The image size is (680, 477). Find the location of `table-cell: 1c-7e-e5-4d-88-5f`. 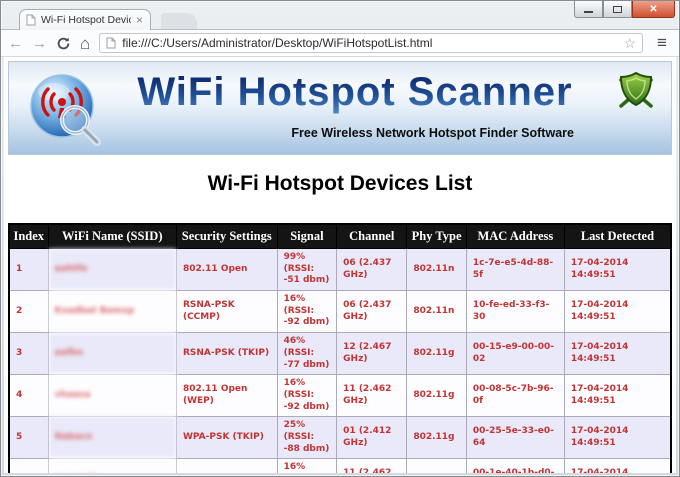

table-cell: 1c-7e-e5-4d-88-5f is located at coordinates (515, 269).